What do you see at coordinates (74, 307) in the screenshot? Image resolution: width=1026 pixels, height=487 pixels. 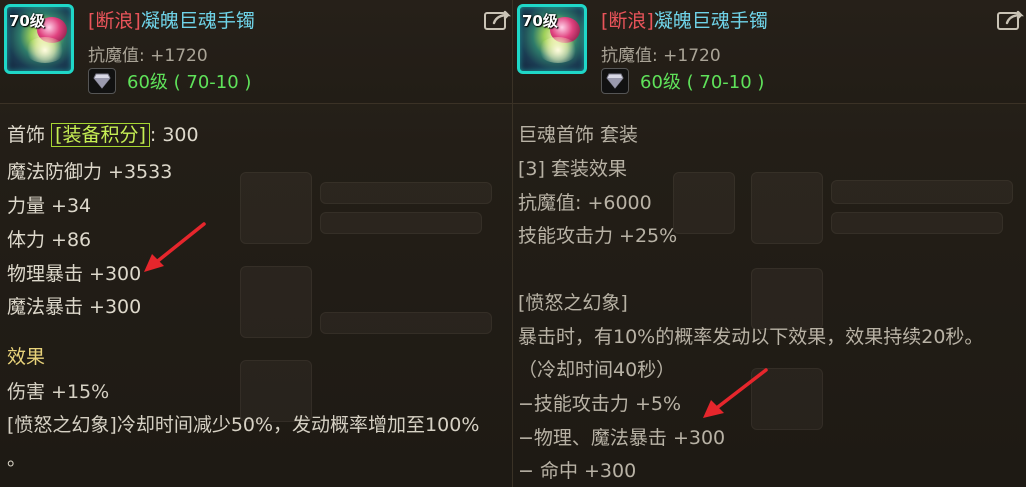 I see `stat-line: 魔法暴击 +300` at bounding box center [74, 307].